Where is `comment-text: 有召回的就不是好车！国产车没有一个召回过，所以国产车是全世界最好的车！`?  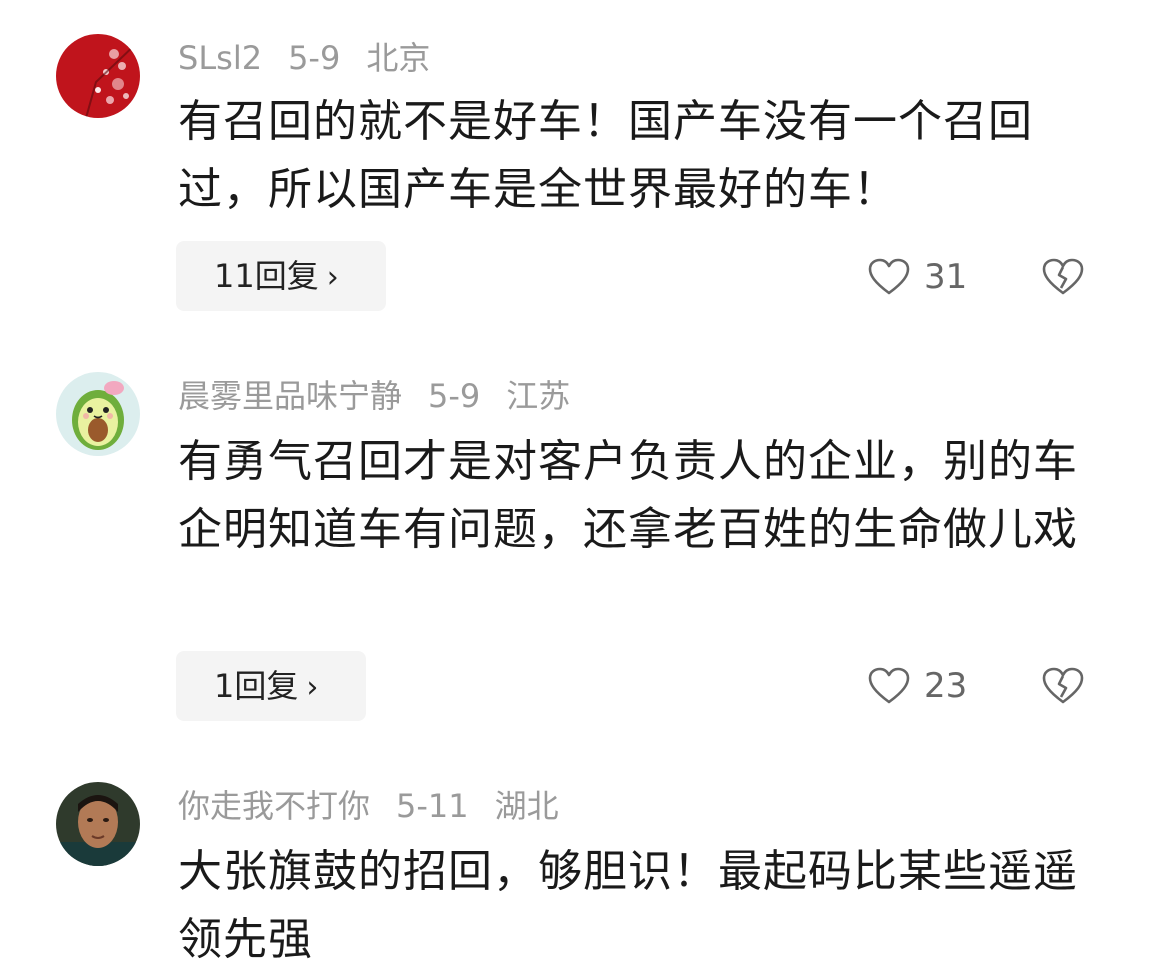
comment-text: 有召回的就不是好车！国产车没有一个召回过，所以国产车是全世界最好的车！ is located at coordinates (605, 155).